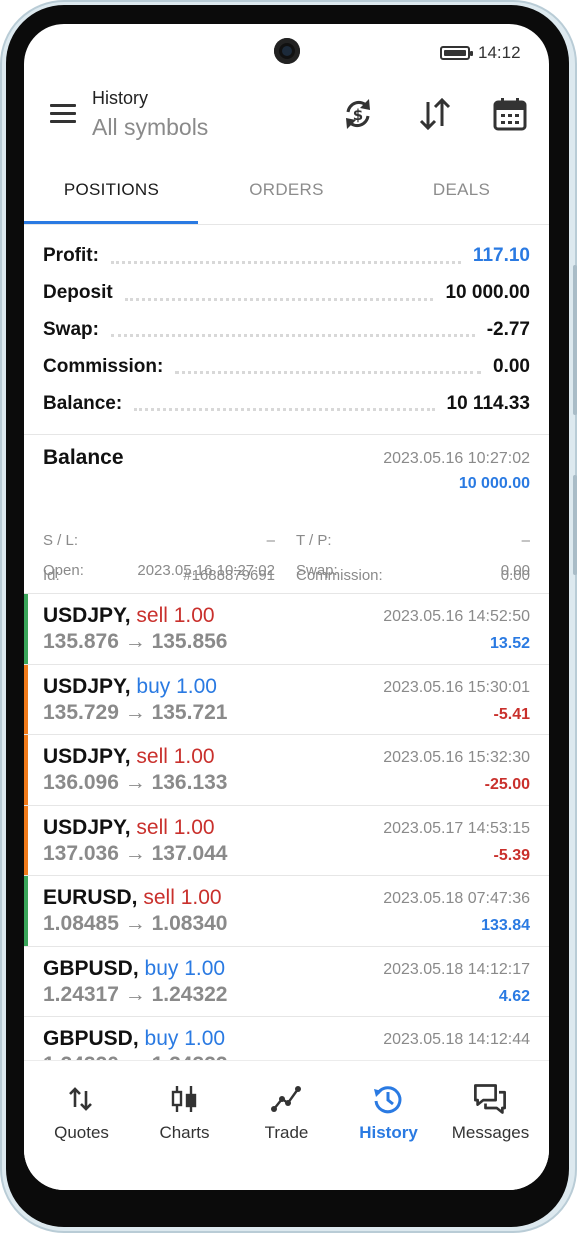  I want to click on nav-history: History, so click(388, 1111).